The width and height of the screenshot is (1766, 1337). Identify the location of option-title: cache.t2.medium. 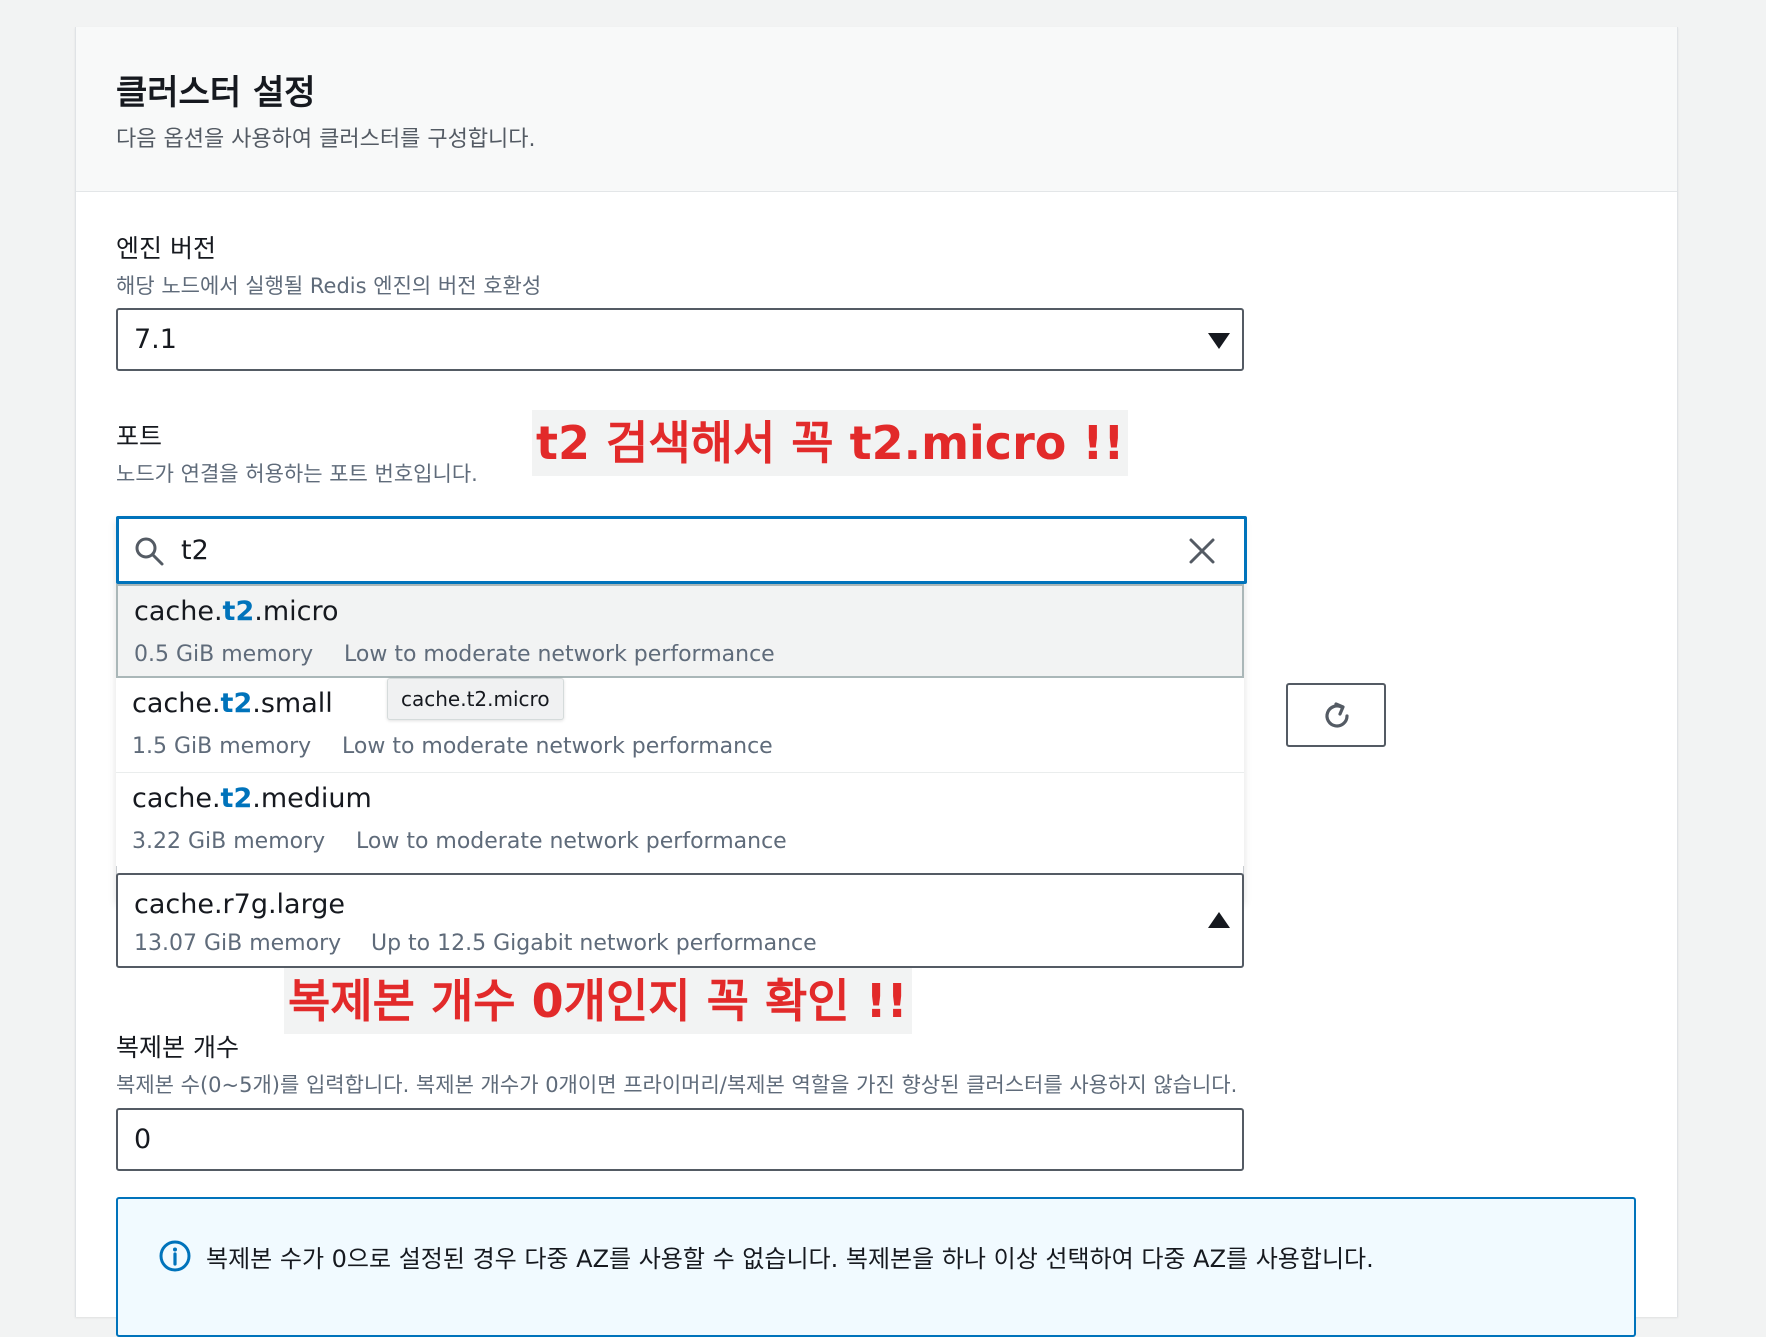
(252, 798).